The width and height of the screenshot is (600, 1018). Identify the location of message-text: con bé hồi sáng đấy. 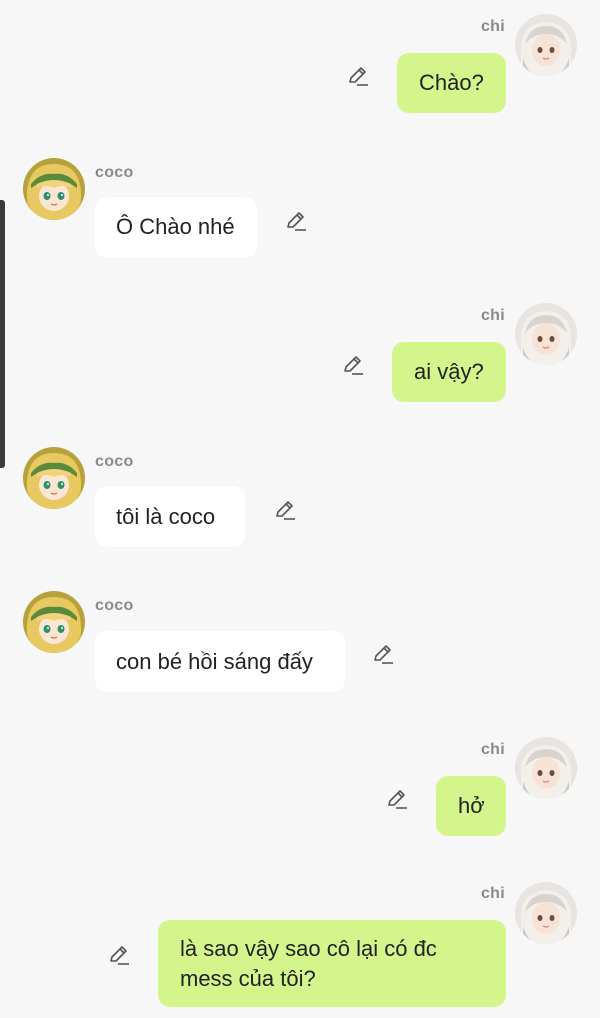
(214, 661).